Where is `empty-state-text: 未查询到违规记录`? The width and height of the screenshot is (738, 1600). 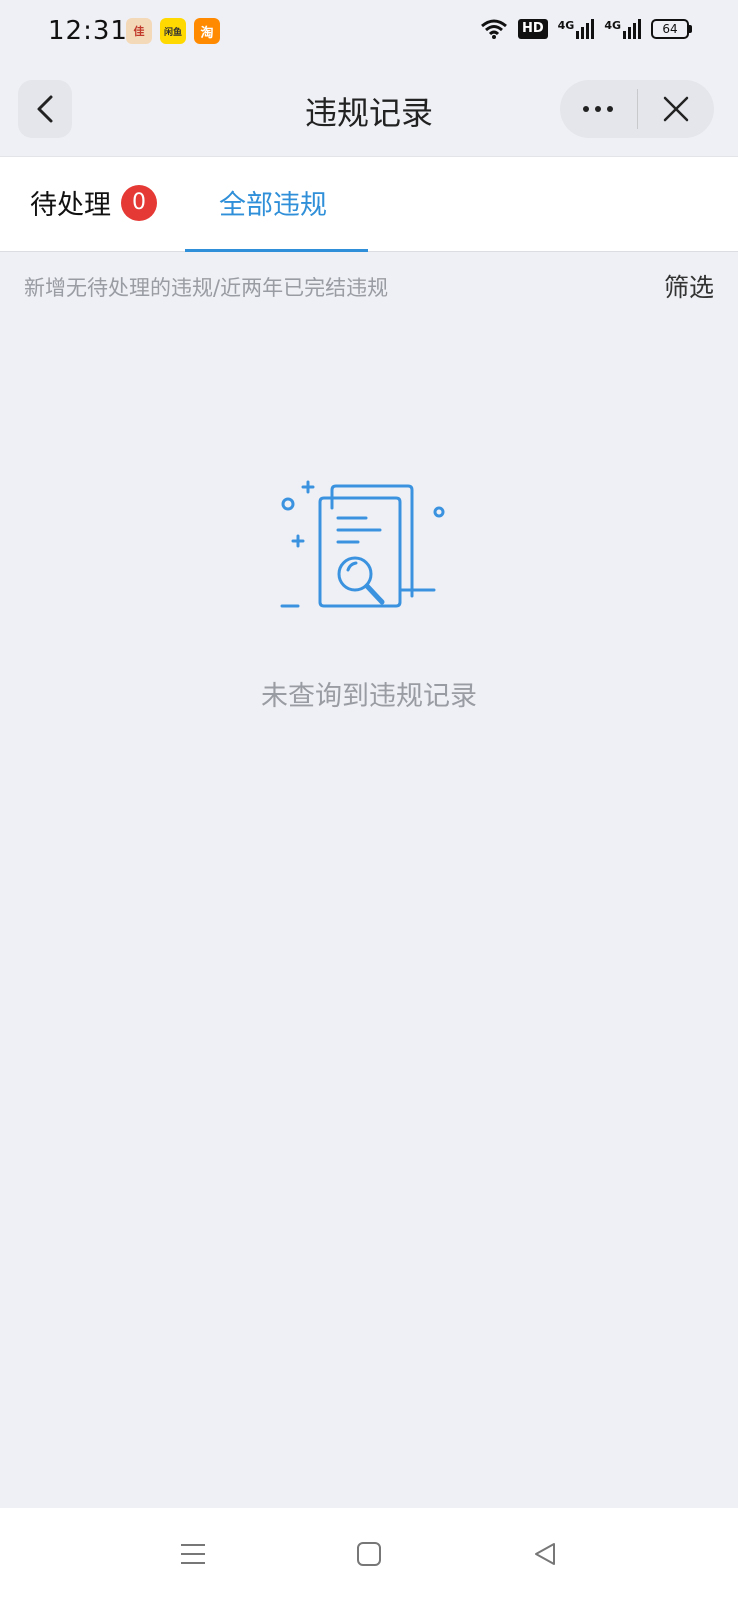 empty-state-text: 未查询到违规记录 is located at coordinates (369, 696).